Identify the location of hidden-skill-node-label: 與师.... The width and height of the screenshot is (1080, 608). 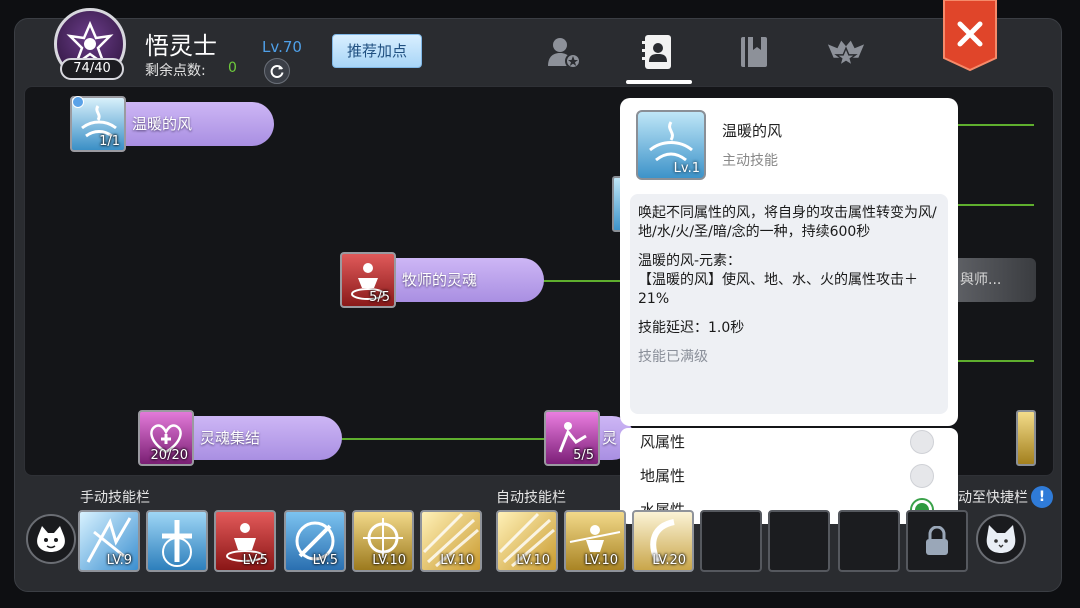
(997, 280).